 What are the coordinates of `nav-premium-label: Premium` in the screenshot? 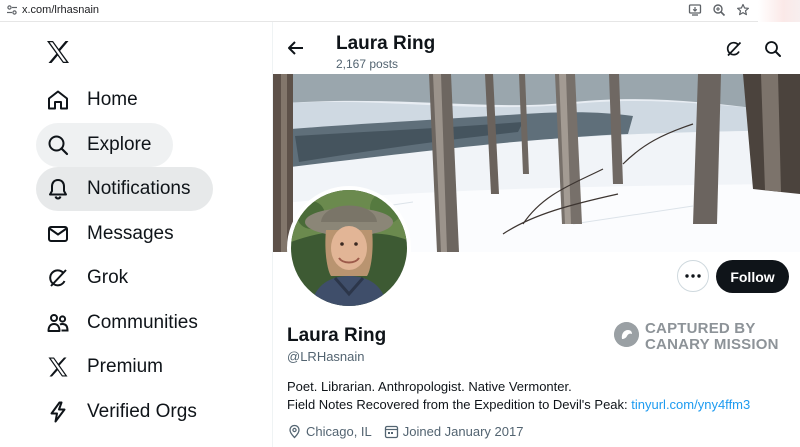 It's located at (125, 366).